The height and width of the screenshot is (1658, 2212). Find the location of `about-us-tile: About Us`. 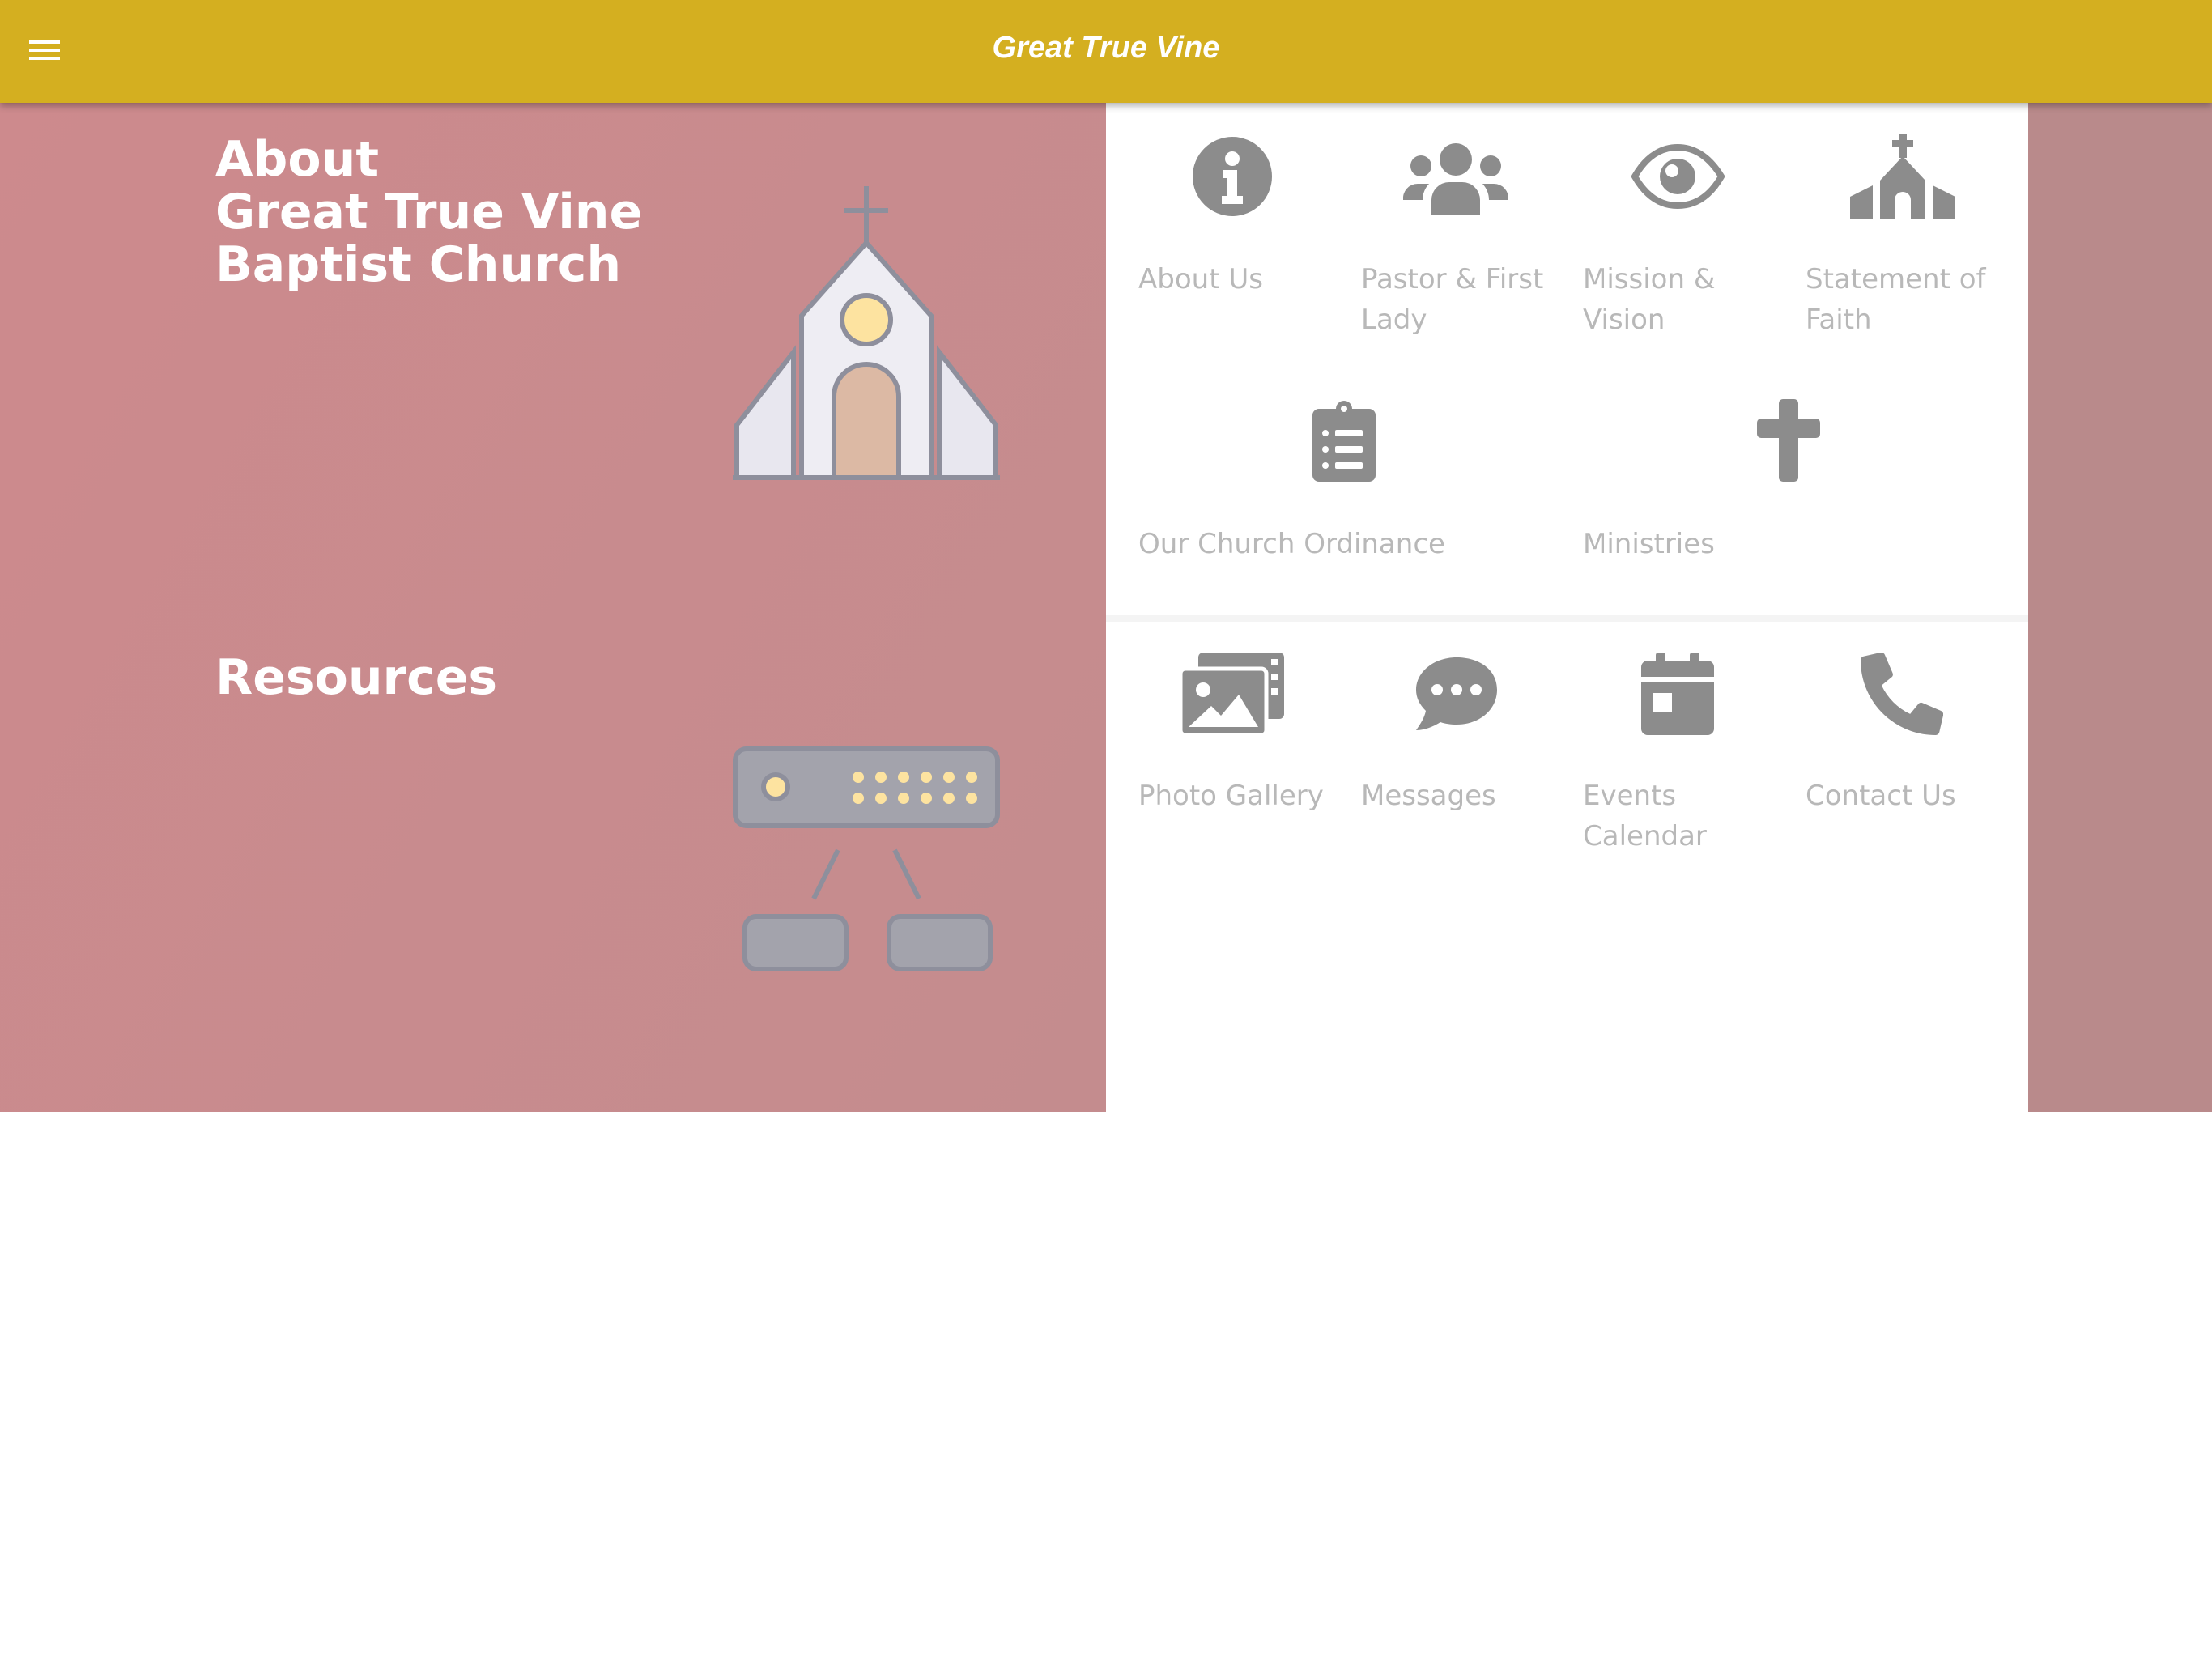

about-us-tile: About Us is located at coordinates (1249, 242).